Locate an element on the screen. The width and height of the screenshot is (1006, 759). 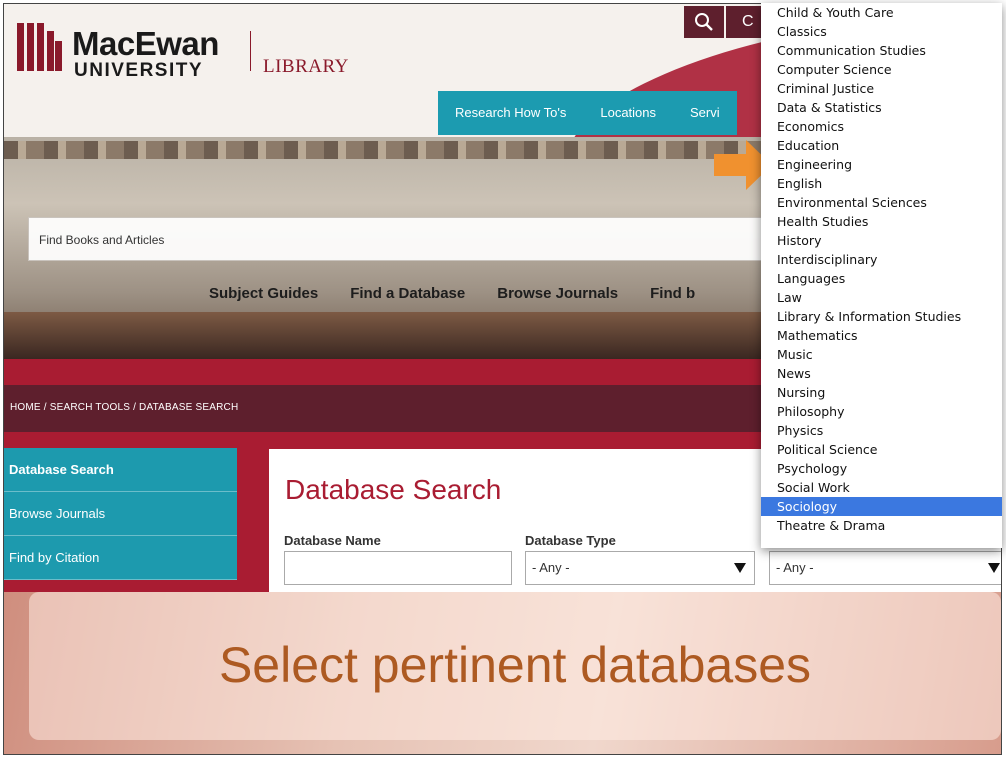
university-logo-icon is located at coordinates (39, 47).